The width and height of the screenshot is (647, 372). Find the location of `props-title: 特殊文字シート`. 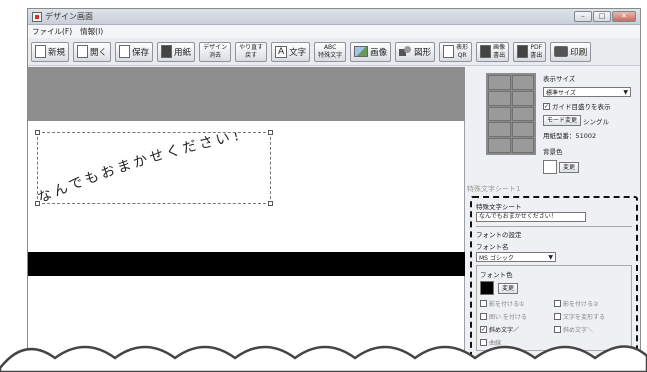

props-title: 特殊文字シート is located at coordinates (499, 207).